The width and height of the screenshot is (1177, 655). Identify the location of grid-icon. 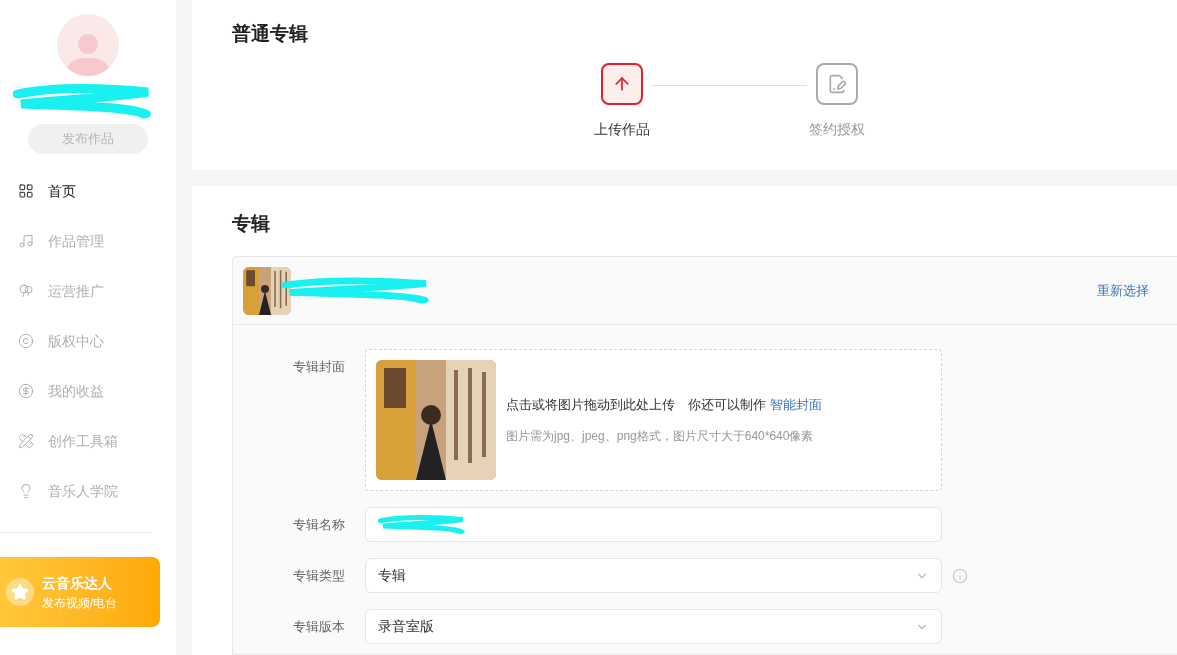
(26, 191).